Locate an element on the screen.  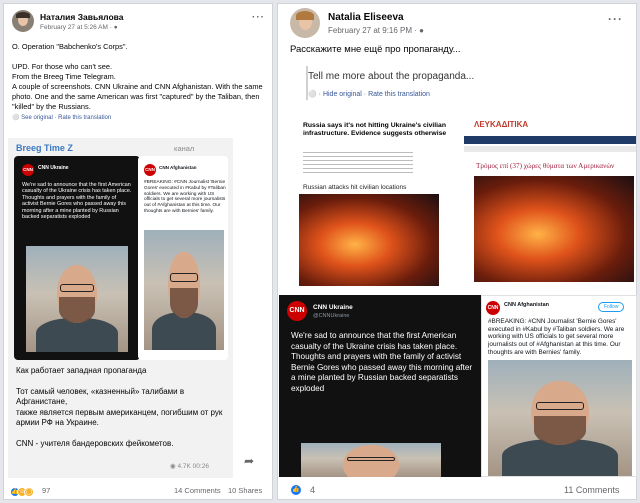
tweet-account-handle: @CNNUkraine is located at coordinates (331, 316).